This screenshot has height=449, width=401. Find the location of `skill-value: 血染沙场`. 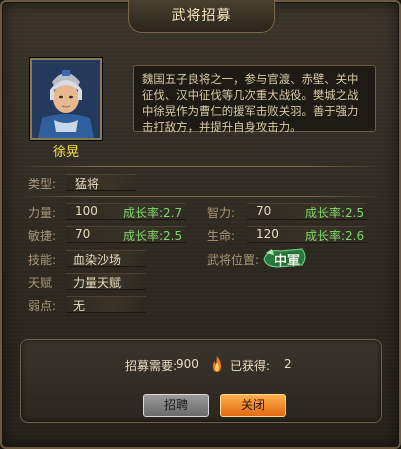

skill-value: 血染沙场 is located at coordinates (97, 259).